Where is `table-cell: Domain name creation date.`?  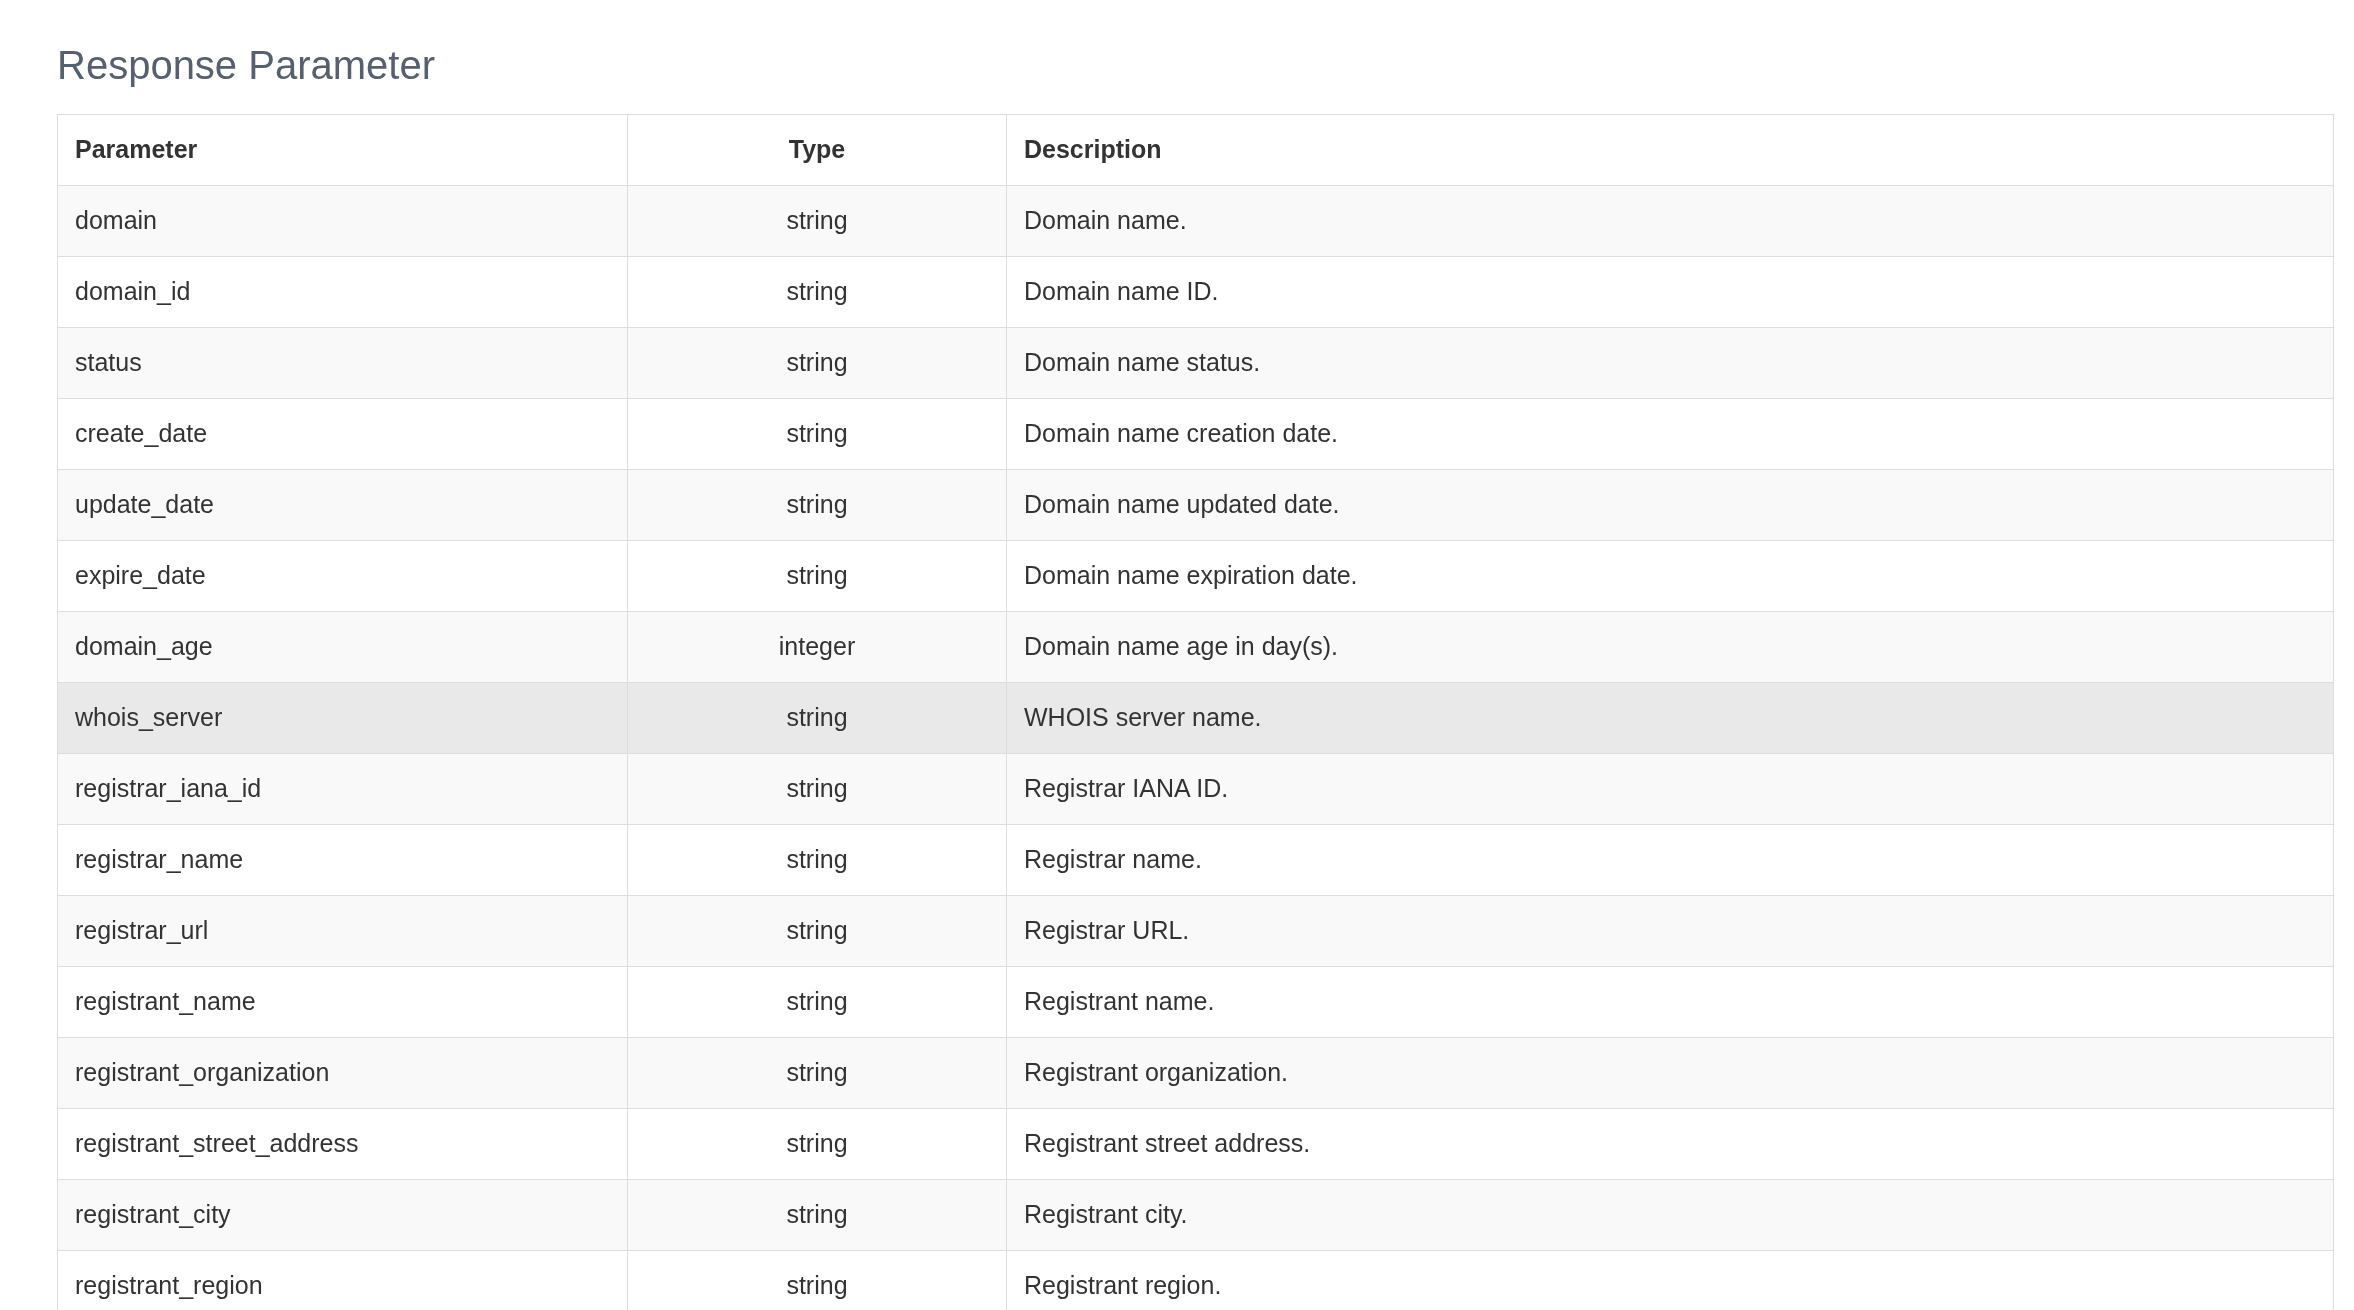 table-cell: Domain name creation date. is located at coordinates (1670, 434).